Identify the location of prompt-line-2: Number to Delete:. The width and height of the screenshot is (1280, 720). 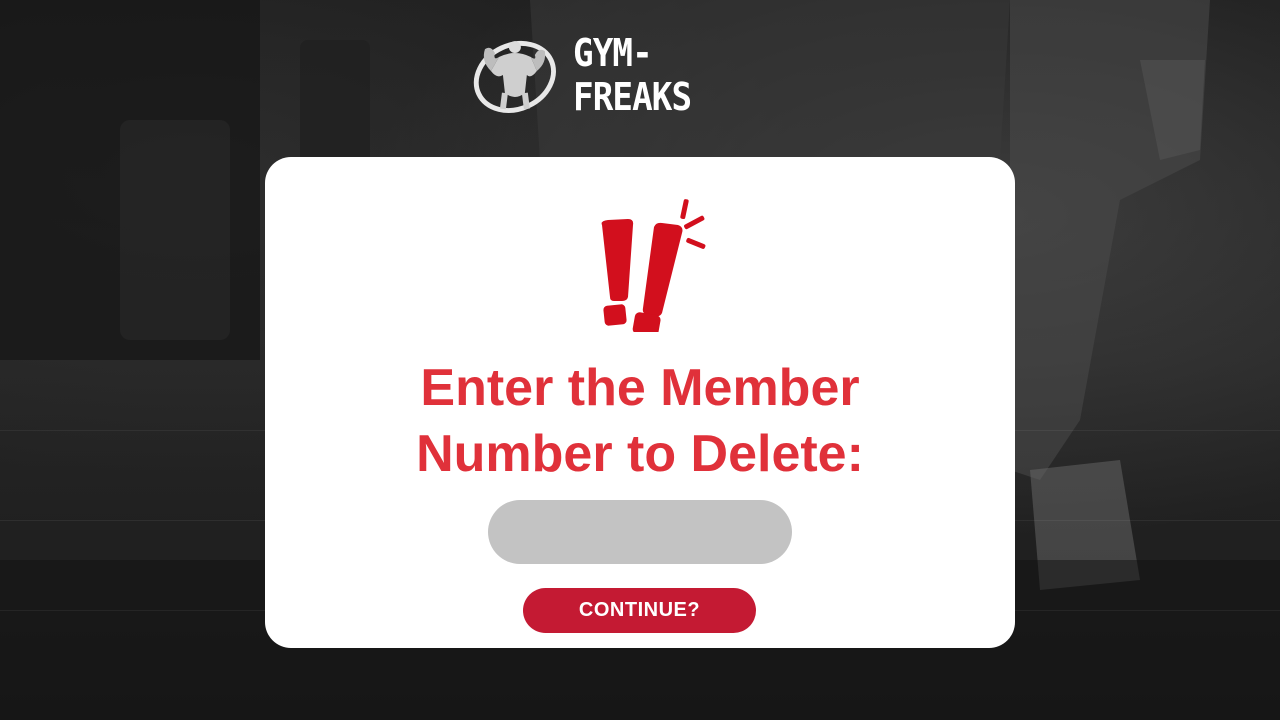
(640, 454).